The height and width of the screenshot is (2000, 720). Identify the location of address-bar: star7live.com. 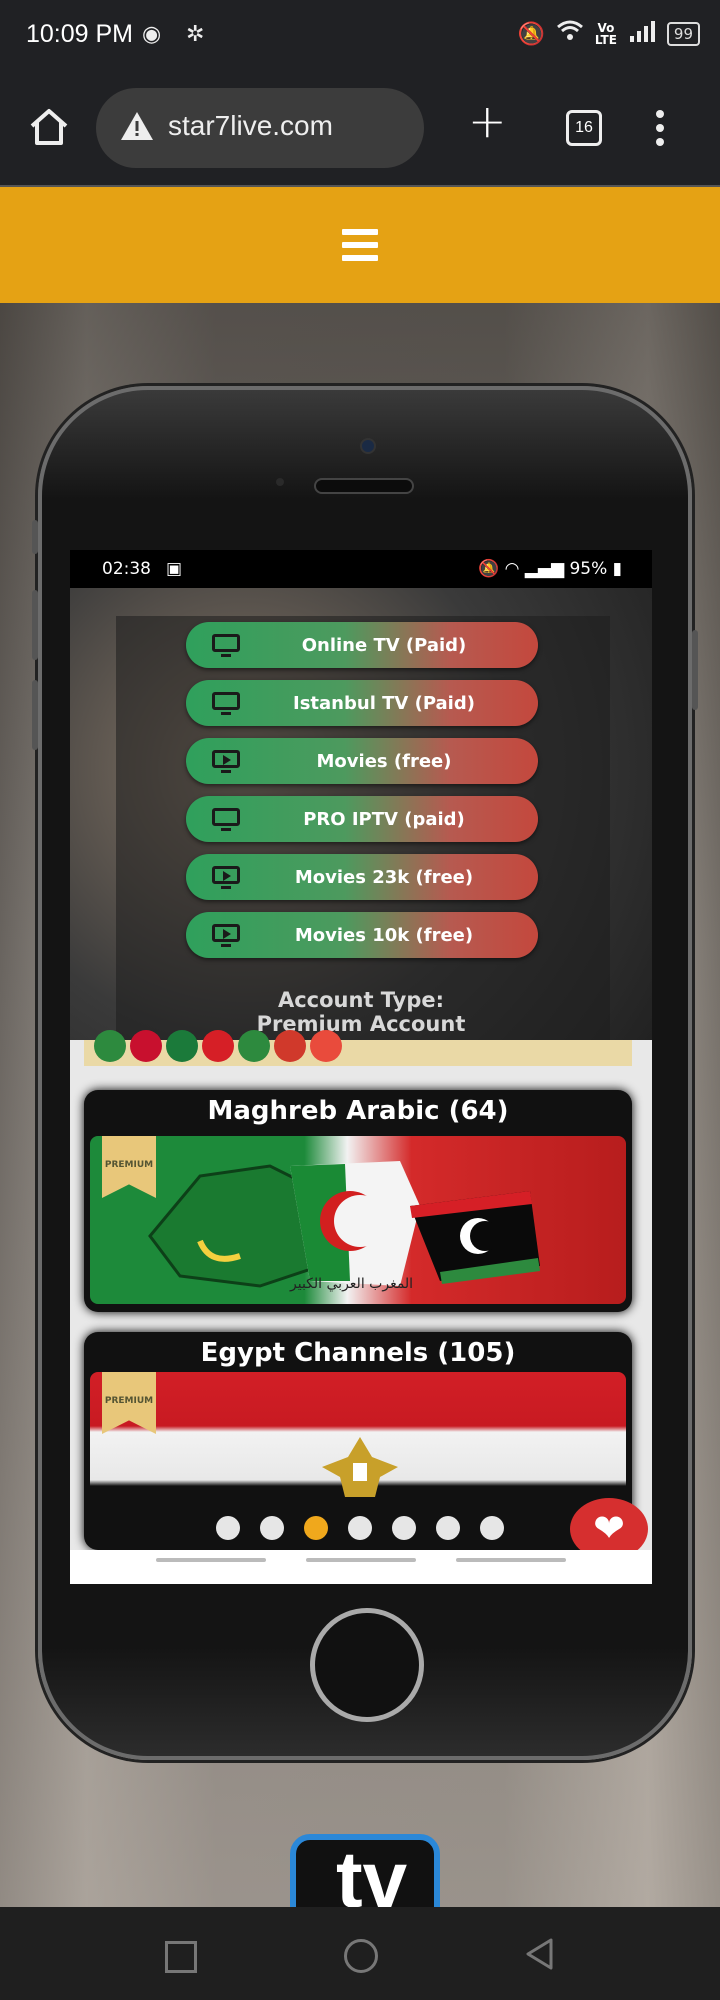
(260, 128).